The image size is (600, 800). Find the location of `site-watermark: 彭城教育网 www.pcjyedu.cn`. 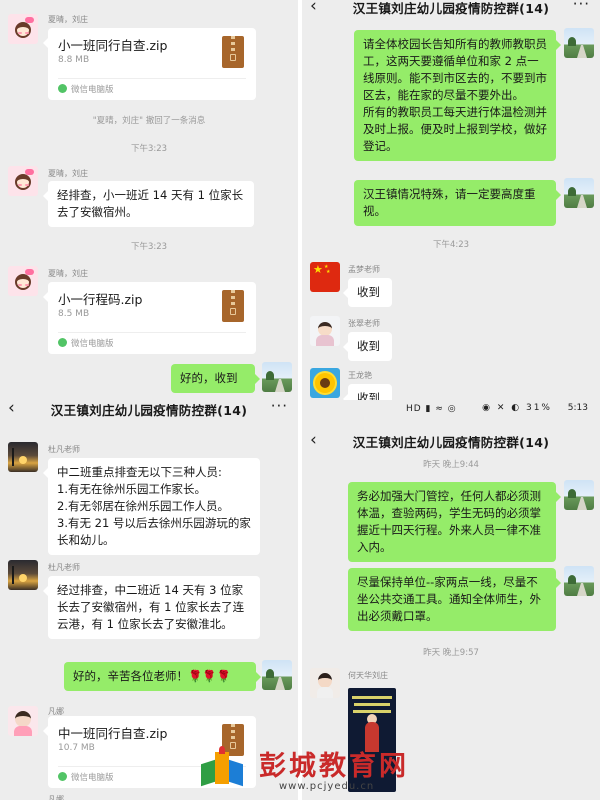

site-watermark: 彭城教育网 www.pcjyedu.cn is located at coordinates (320, 768).